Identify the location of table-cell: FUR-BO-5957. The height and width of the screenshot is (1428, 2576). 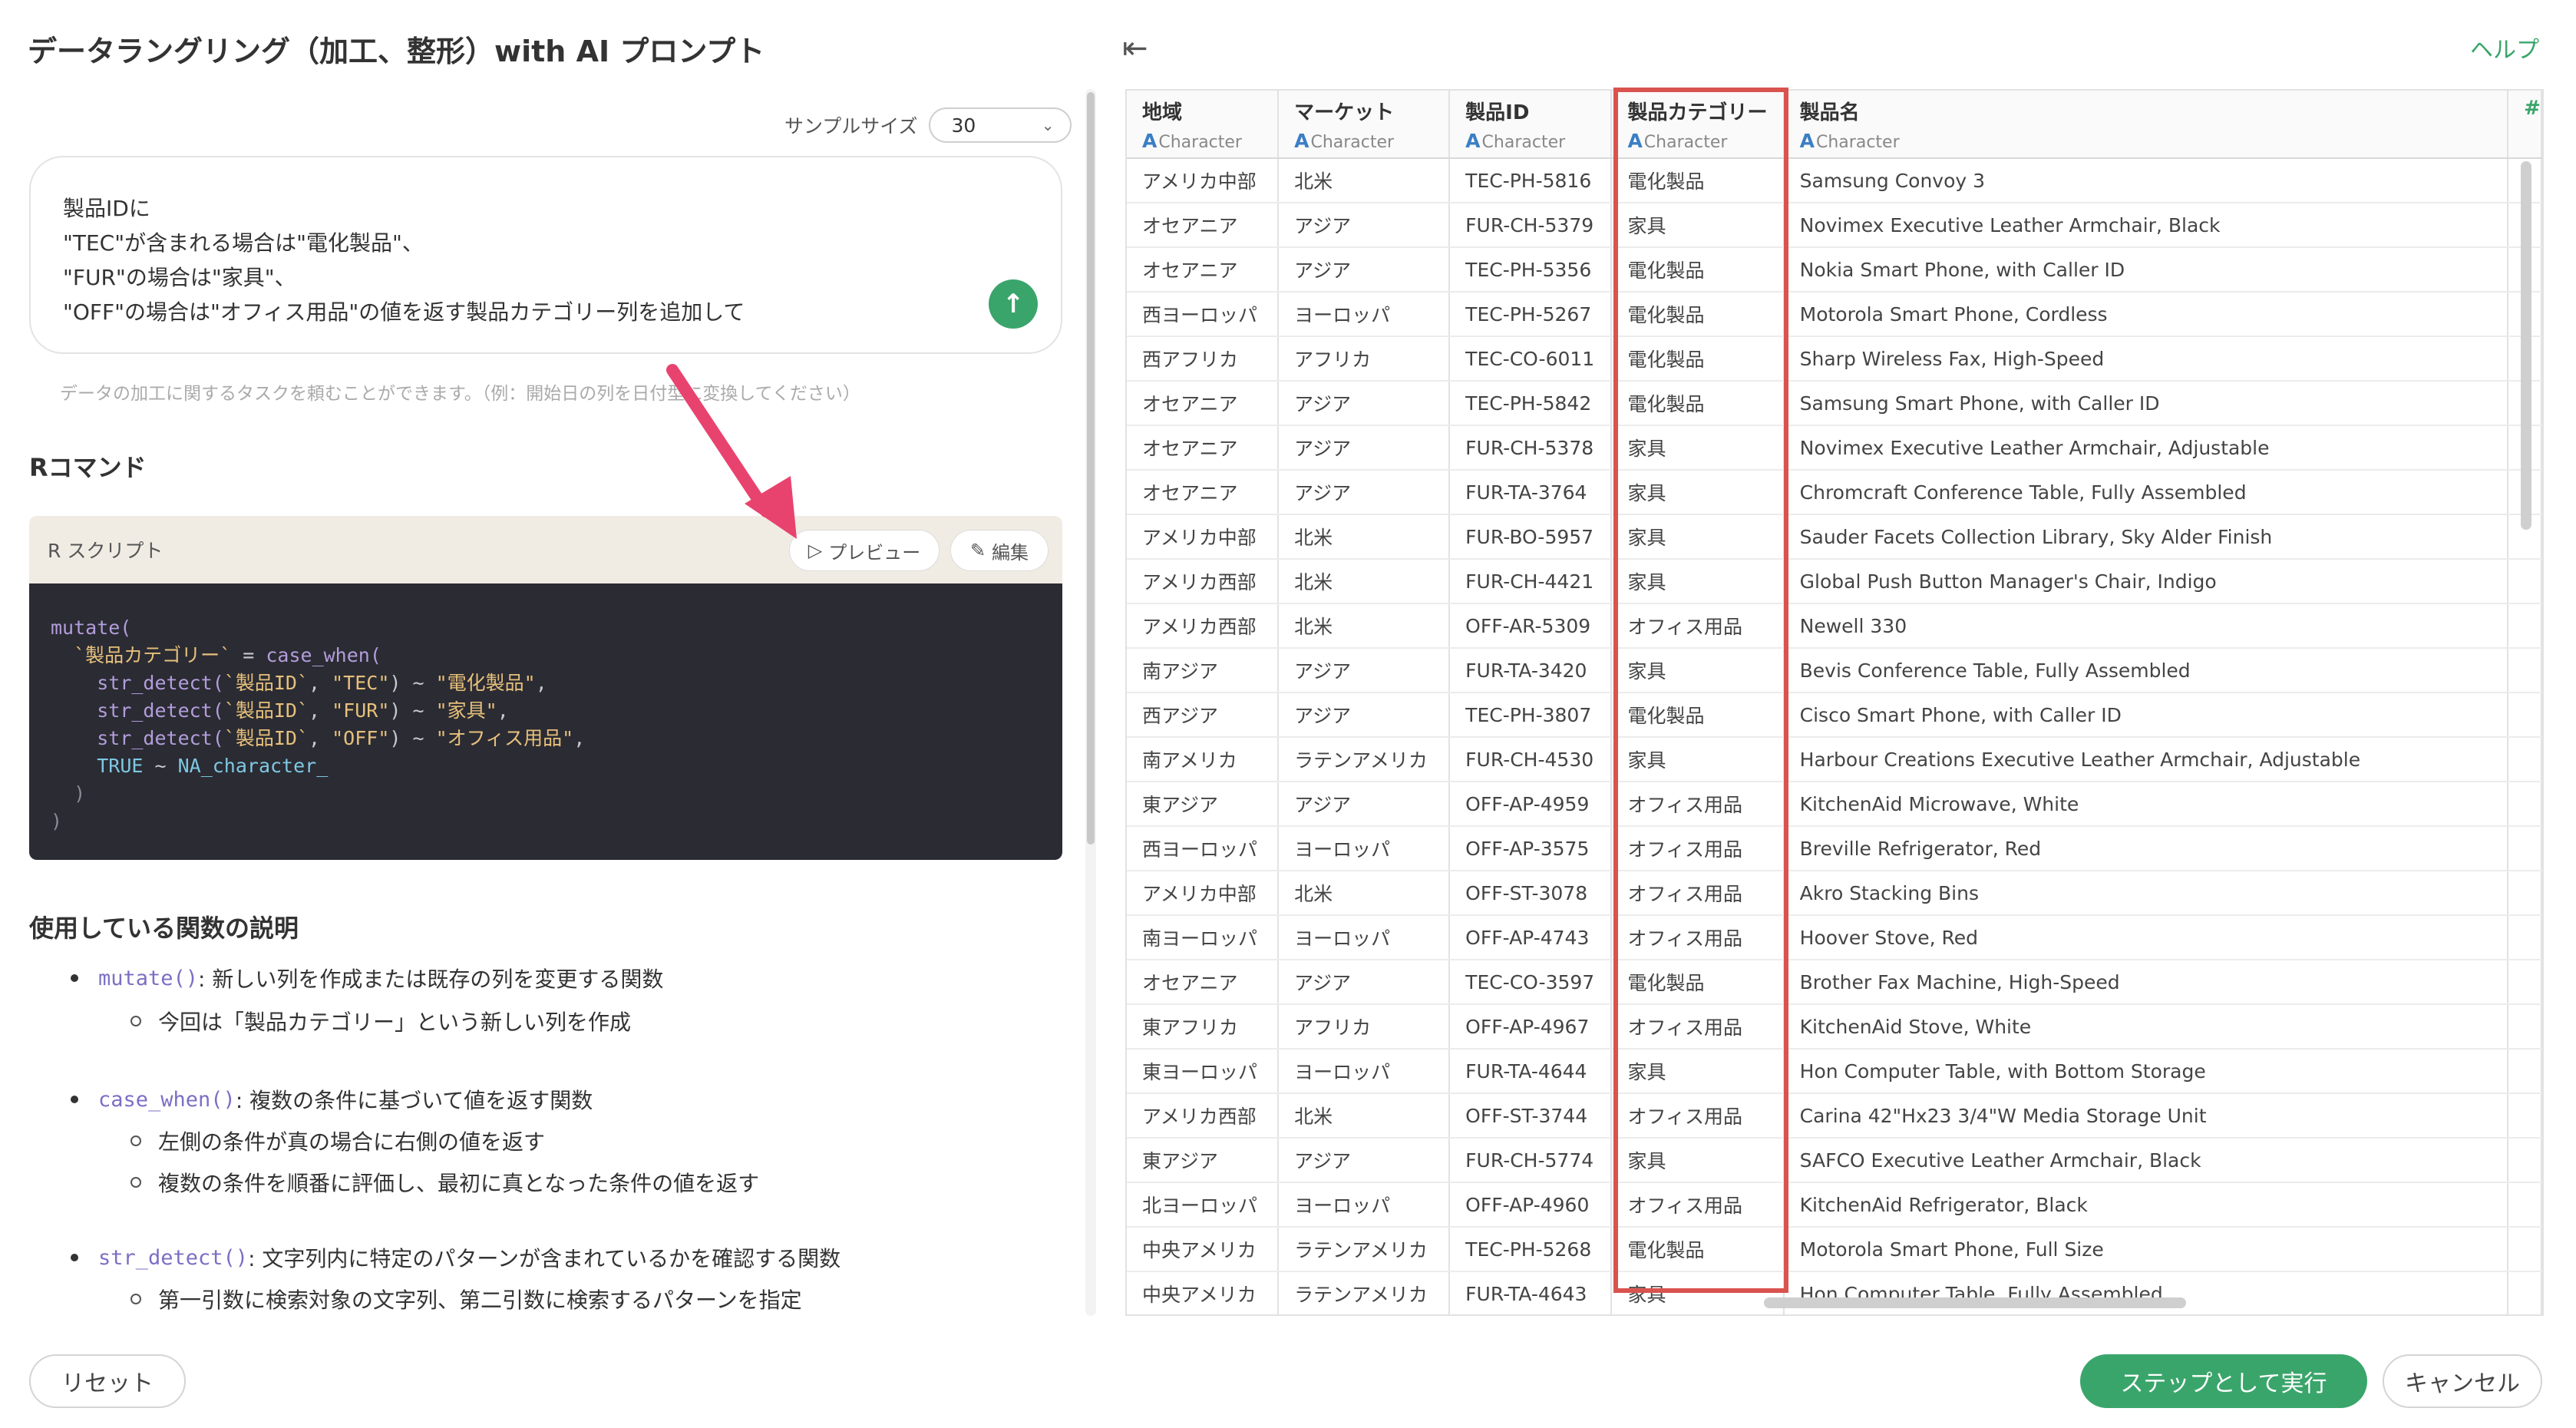
(1531, 537).